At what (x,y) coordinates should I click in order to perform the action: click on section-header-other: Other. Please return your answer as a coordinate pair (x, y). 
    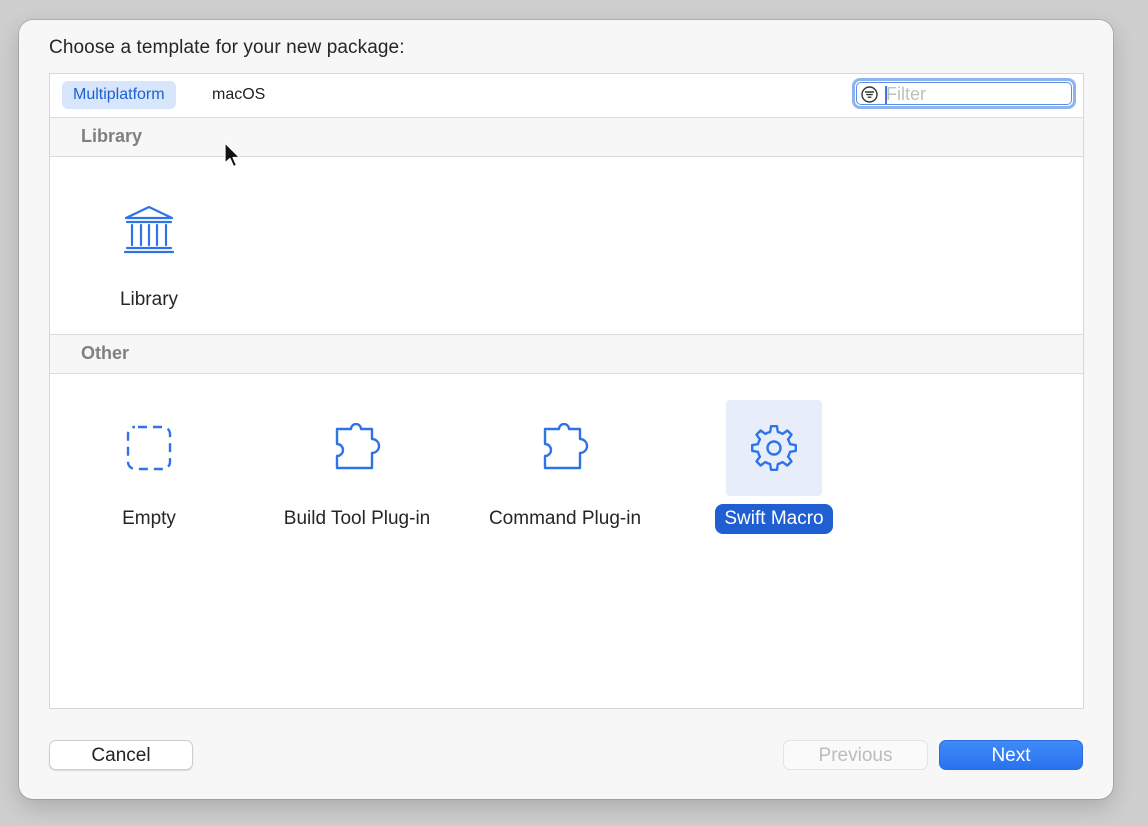
    Looking at the image, I should click on (566, 354).